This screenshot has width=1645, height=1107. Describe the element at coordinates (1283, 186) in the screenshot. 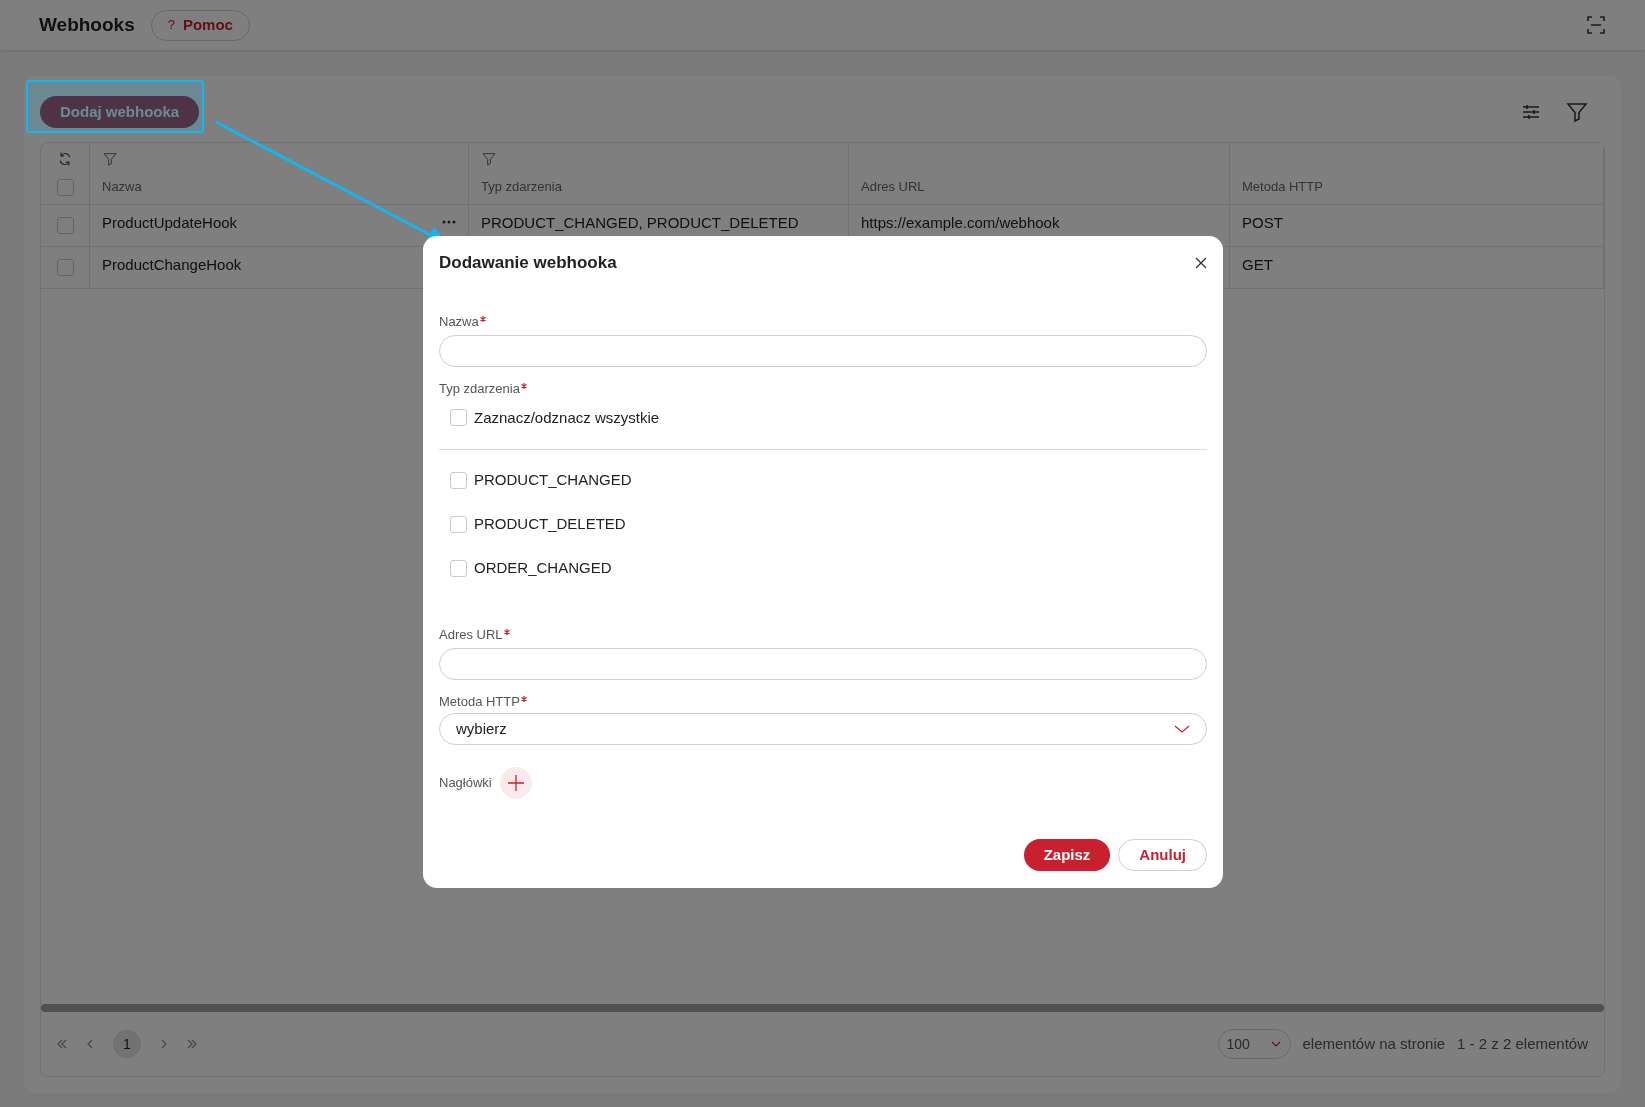

I see `column-label: Metoda HTTP` at that location.